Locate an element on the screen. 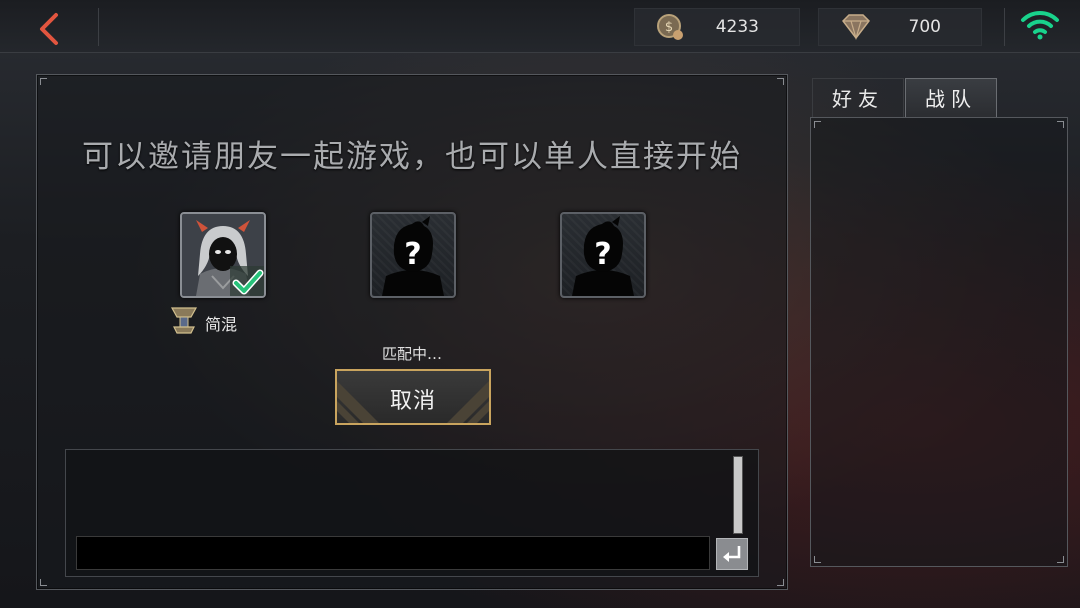 The height and width of the screenshot is (608, 1080). back-arrow-icon is located at coordinates (49, 29).